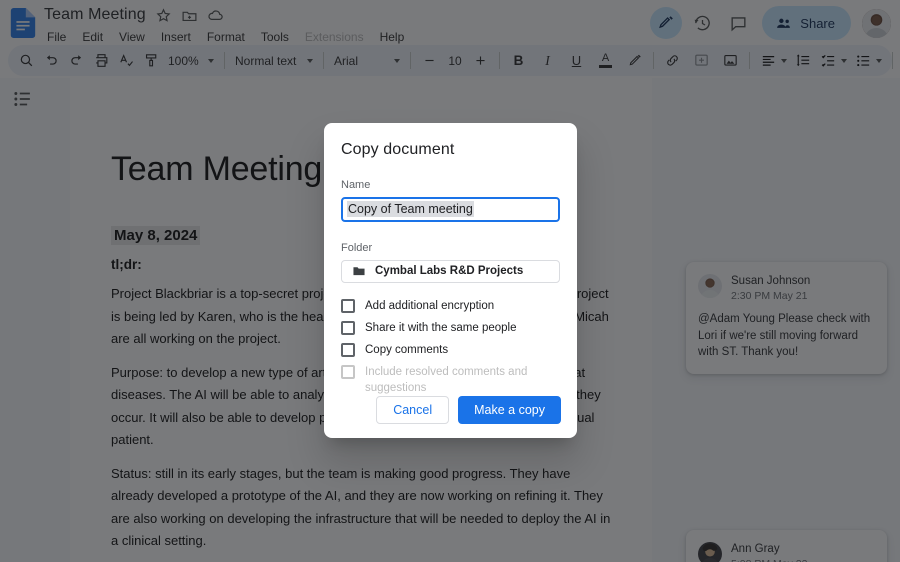  I want to click on folder-picker: Cymbal Labs R&D Projects, so click(450, 271).